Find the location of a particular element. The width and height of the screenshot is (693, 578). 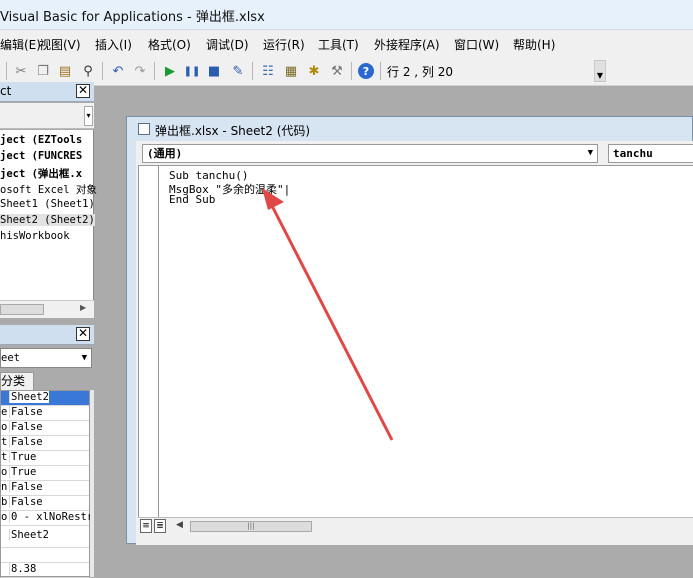

annotation-arrow is located at coordinates (328, 314).